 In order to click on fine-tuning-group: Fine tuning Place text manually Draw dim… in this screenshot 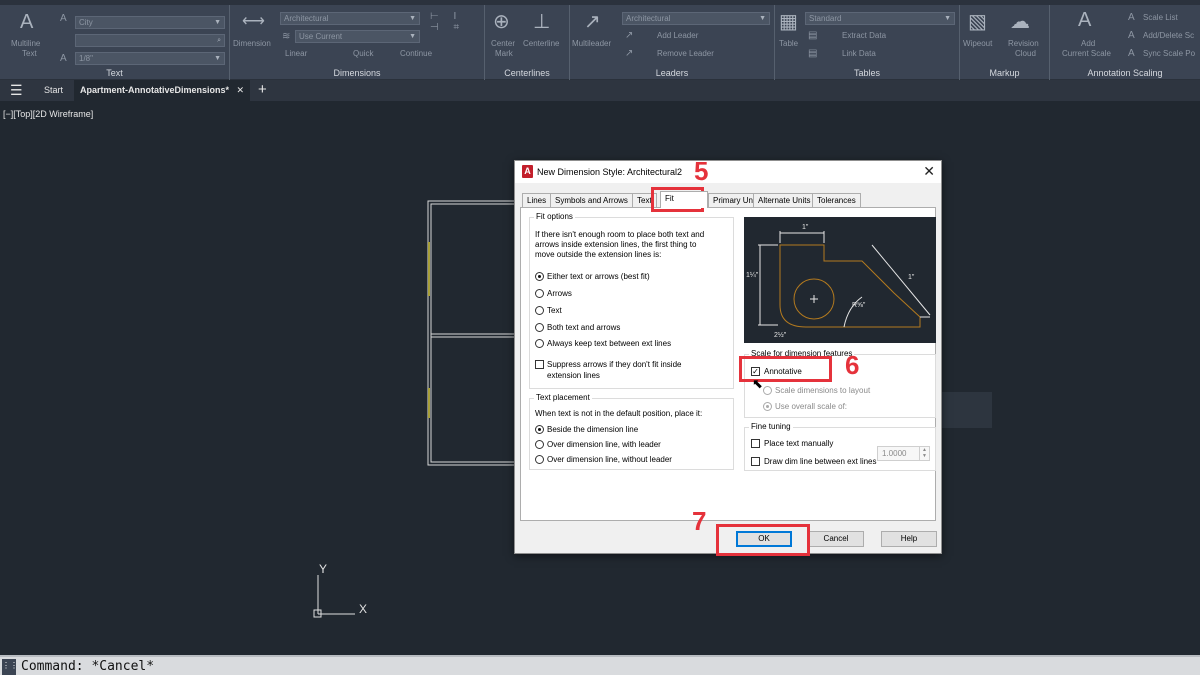, I will do `click(840, 446)`.